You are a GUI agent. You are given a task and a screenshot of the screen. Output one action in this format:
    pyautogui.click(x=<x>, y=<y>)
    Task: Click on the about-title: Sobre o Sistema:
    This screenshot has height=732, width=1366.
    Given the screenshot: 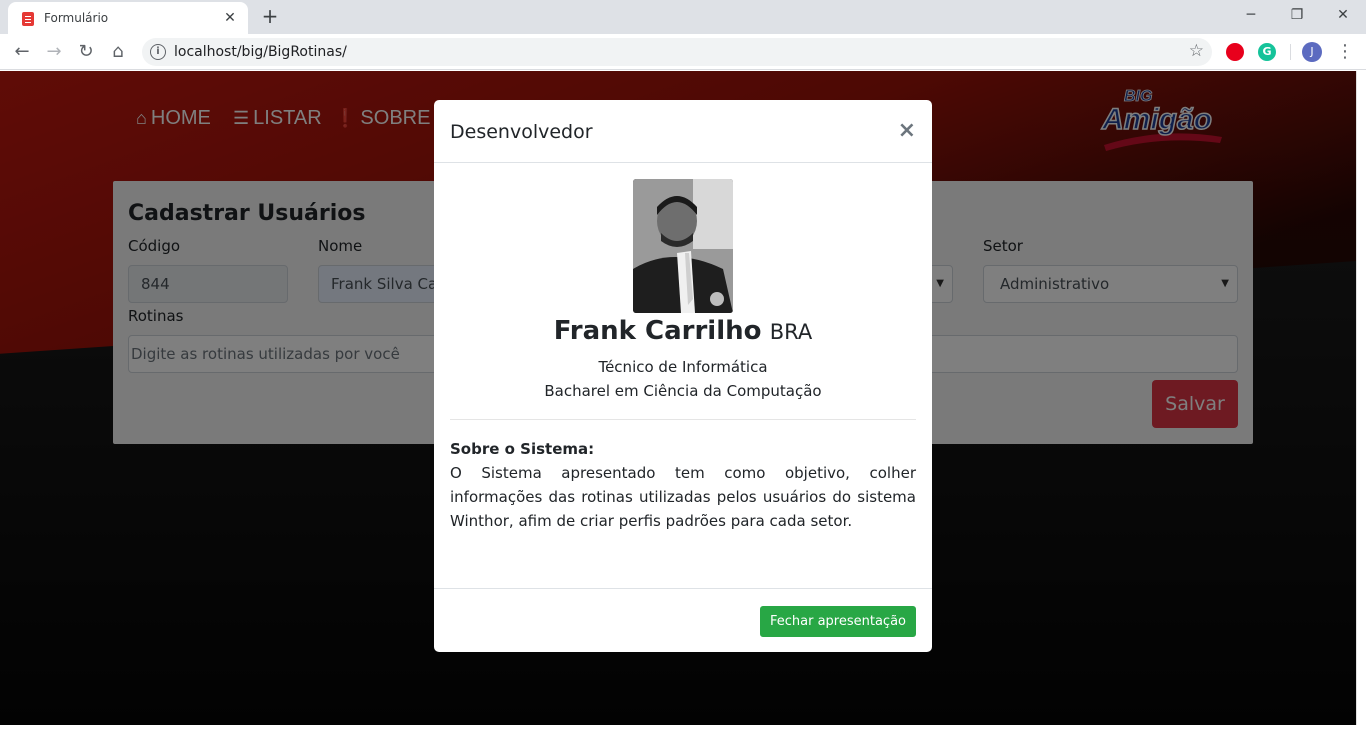 What is the action you would take?
    pyautogui.click(x=522, y=449)
    